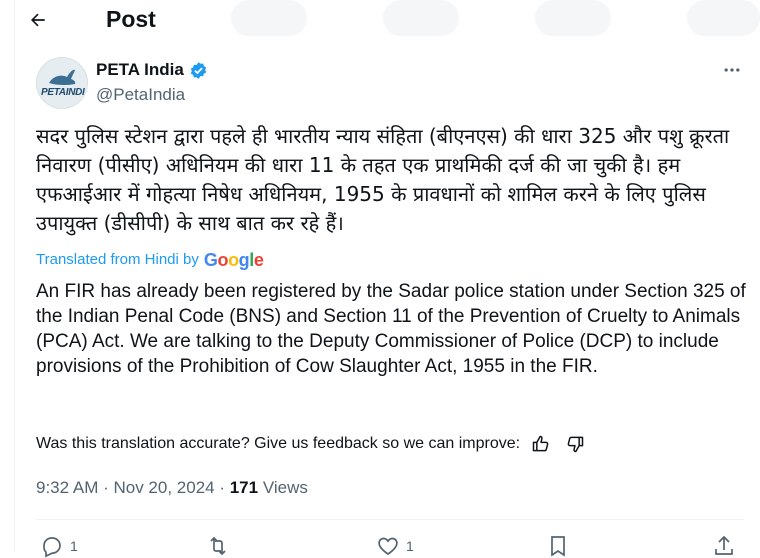 The height and width of the screenshot is (558, 760). I want to click on avatar: PETAINDIA, so click(62, 83).